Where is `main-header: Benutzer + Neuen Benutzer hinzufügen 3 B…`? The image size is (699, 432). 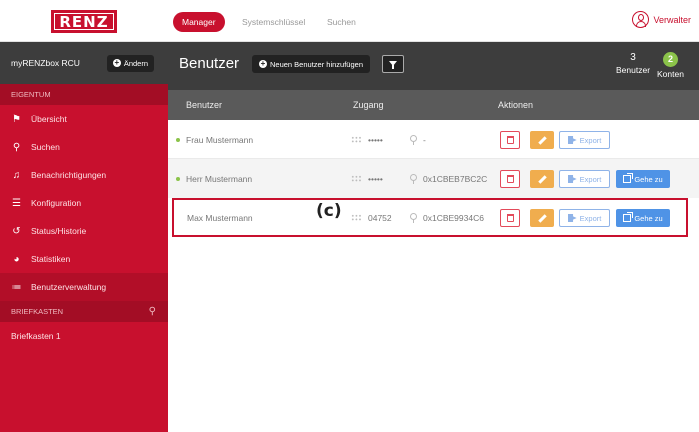 main-header: Benutzer + Neuen Benutzer hinzufügen 3 B… is located at coordinates (433, 66).